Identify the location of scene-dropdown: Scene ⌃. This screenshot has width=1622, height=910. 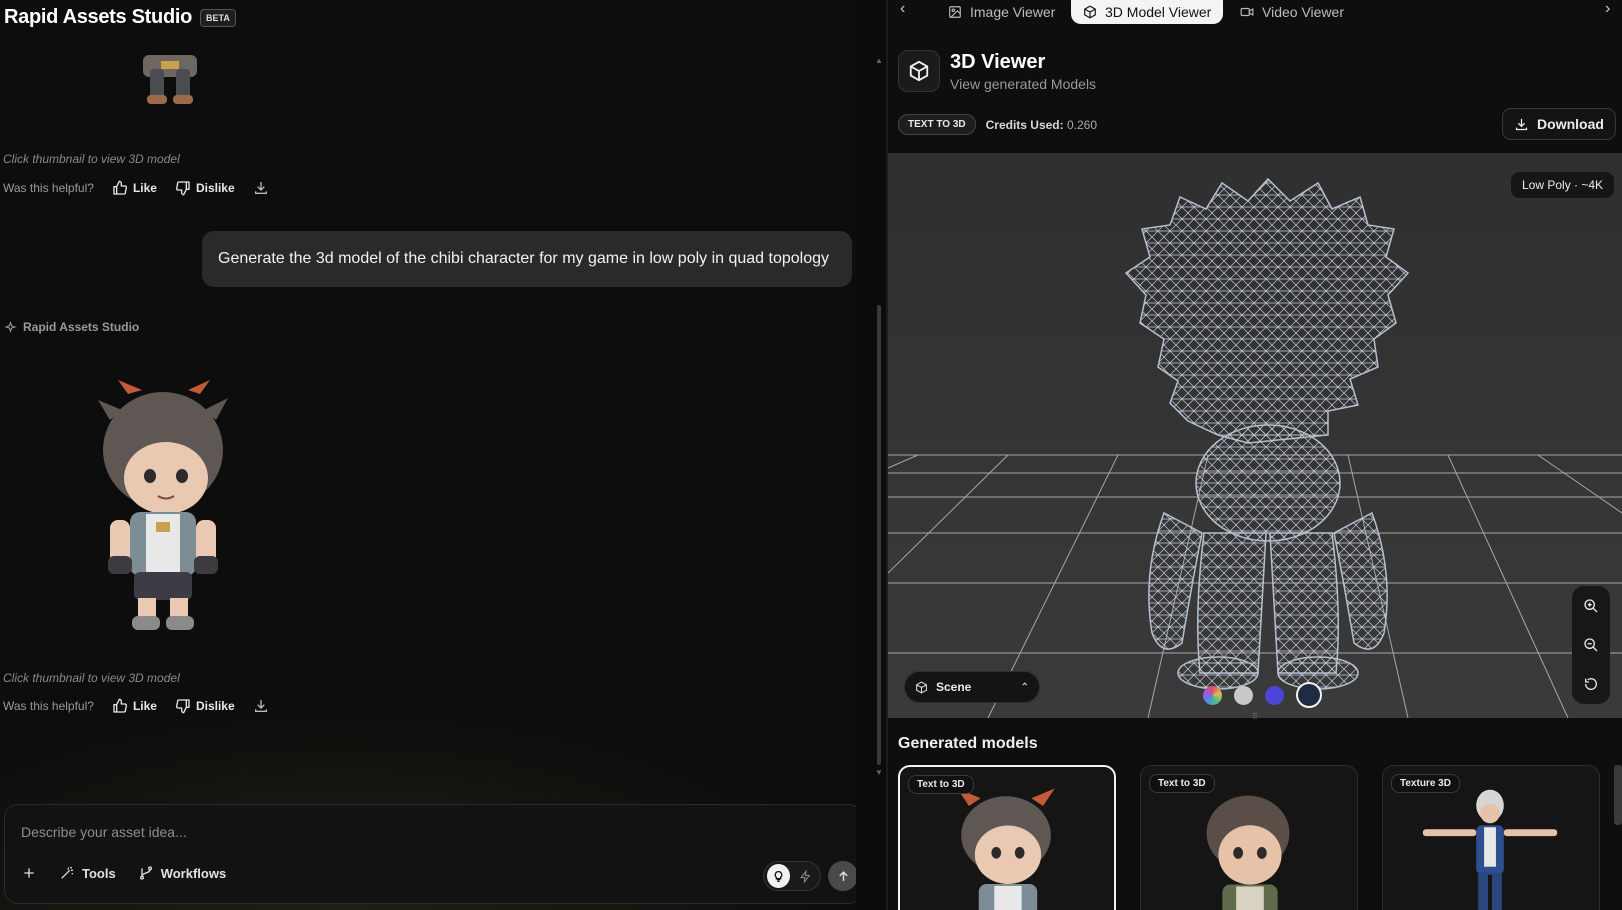
(972, 687).